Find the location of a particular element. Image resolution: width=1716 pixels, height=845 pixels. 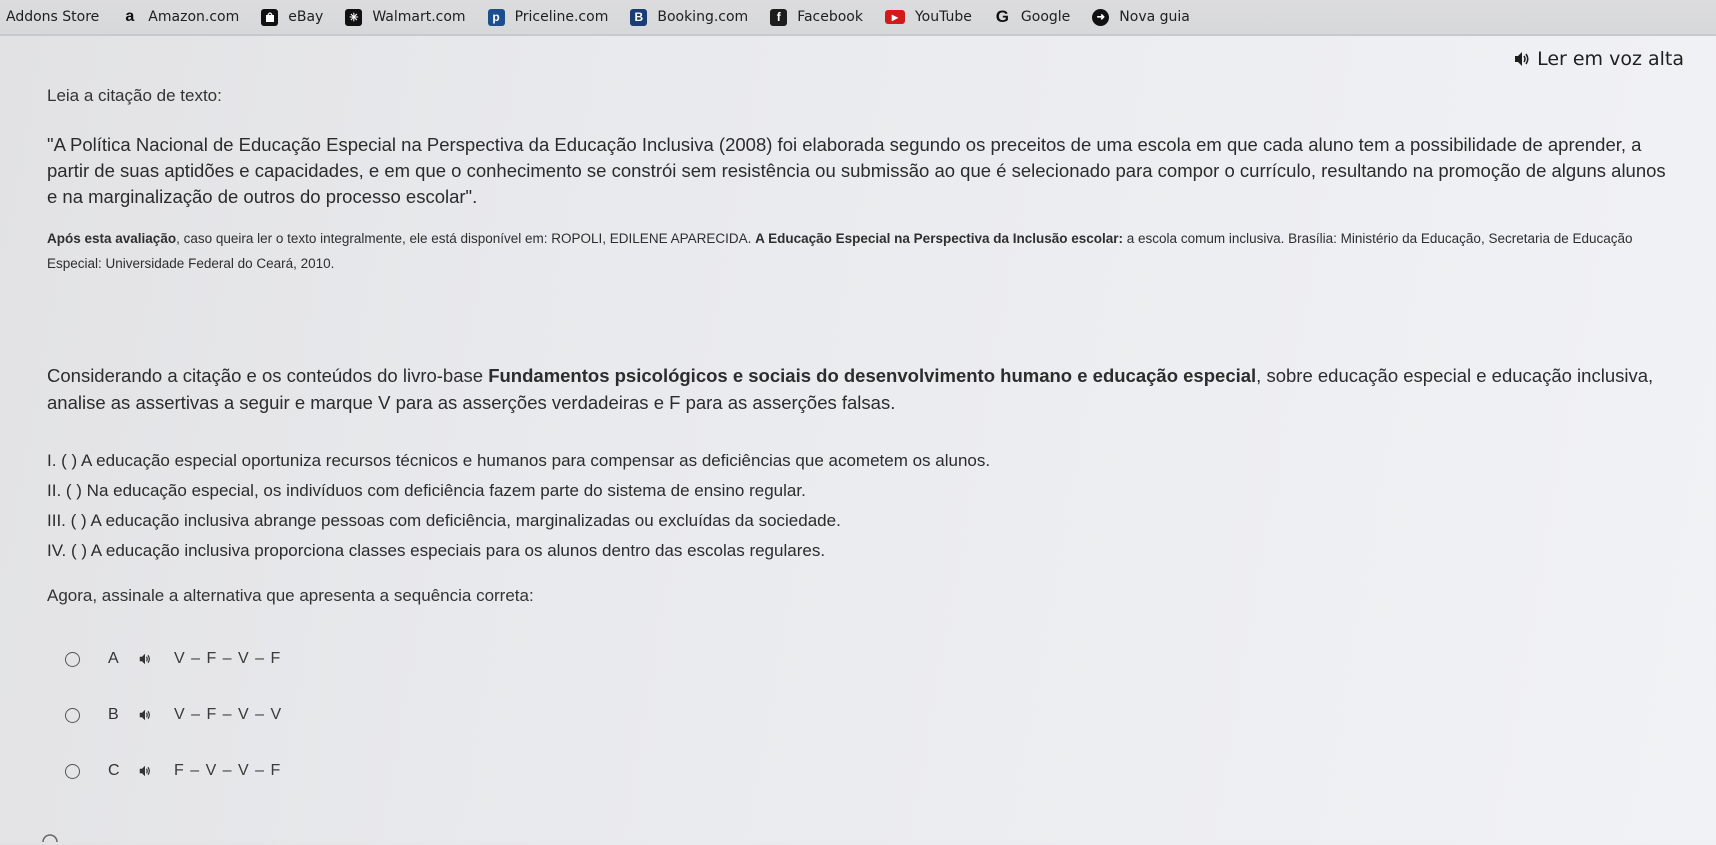

option-letter: B is located at coordinates (113, 714).